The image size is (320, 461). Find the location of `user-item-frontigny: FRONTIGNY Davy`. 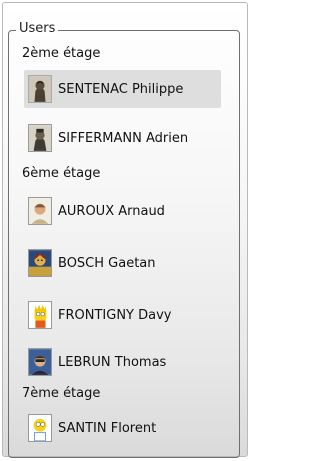

user-item-frontigny: FRONTIGNY Davy is located at coordinates (122, 315).